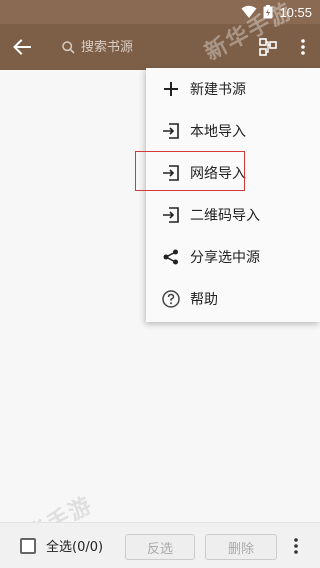  Describe the element at coordinates (218, 174) in the screenshot. I see `menu-item-label: 网络导入` at that location.